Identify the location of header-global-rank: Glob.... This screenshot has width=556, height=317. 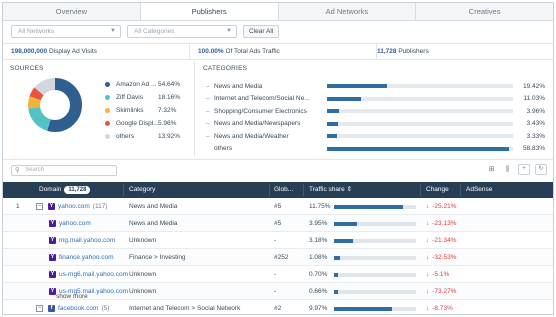
(283, 190).